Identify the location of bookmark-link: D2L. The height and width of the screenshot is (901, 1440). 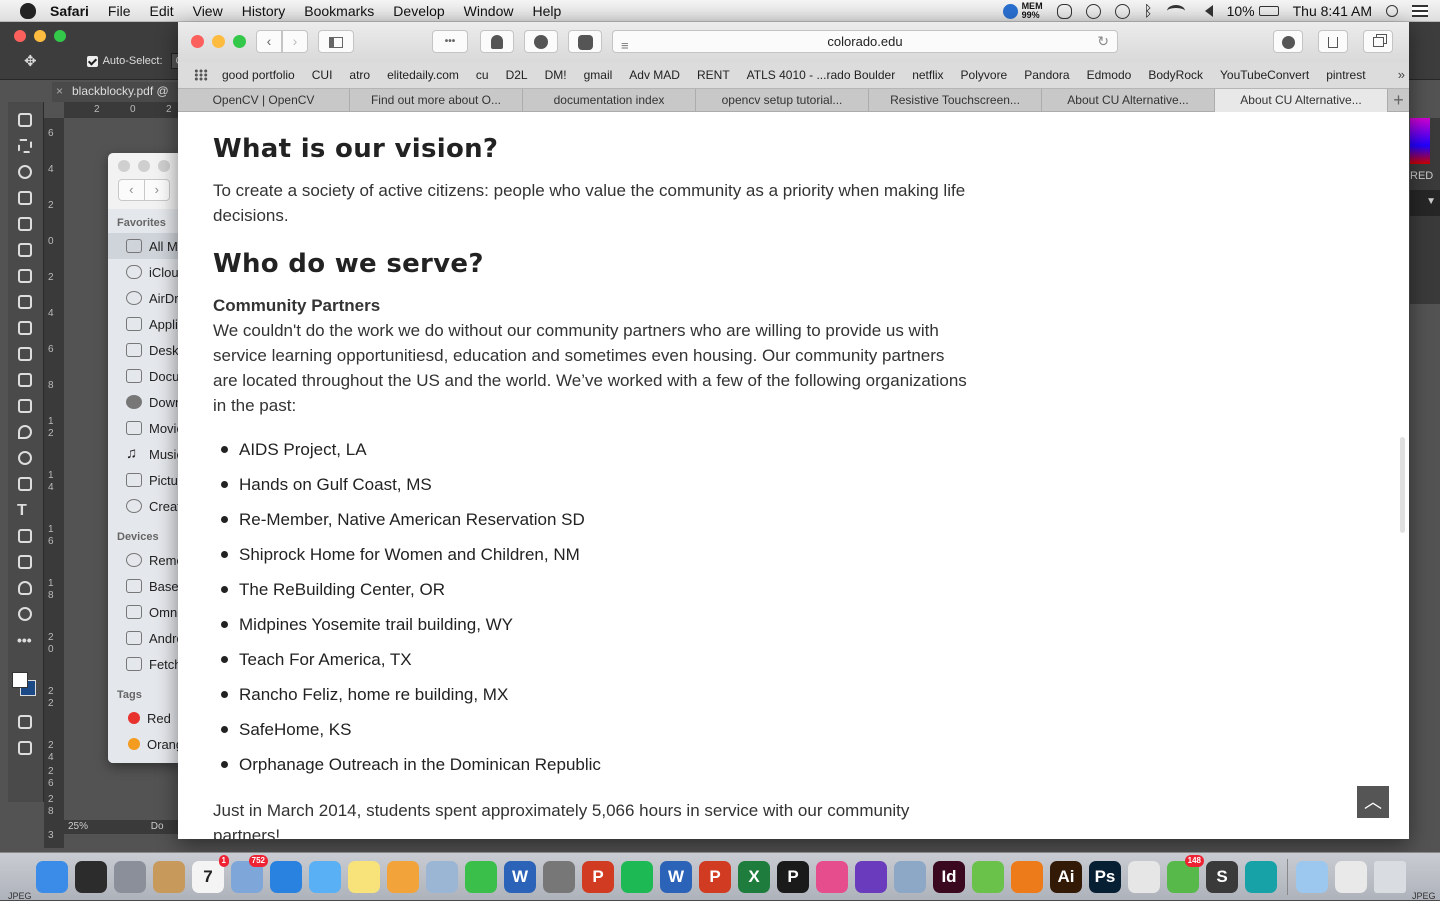
(517, 75).